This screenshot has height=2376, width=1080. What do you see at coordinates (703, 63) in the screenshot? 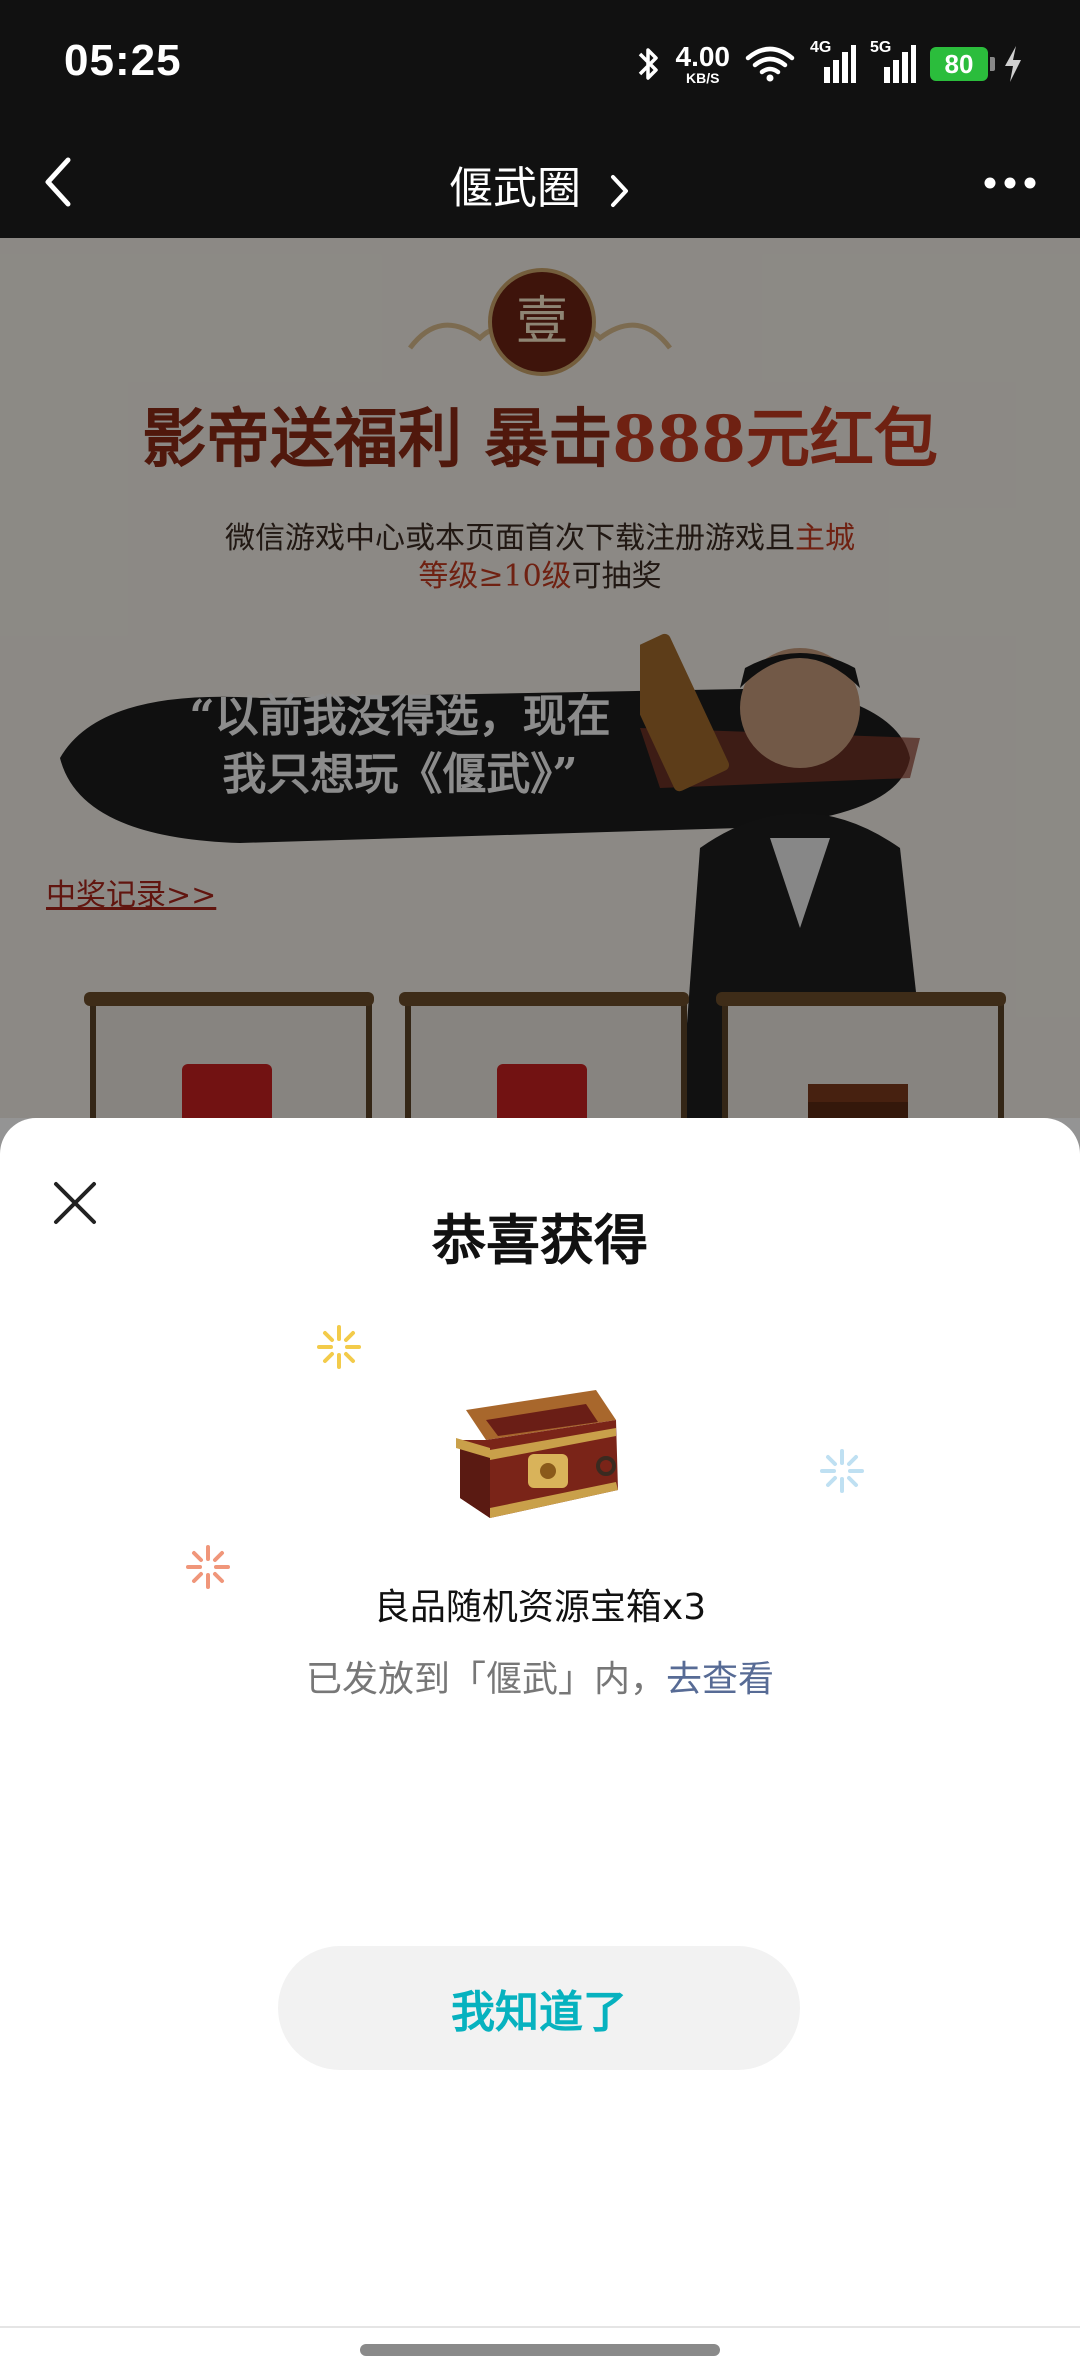
I see `network-speed: 4.00 KB/S` at bounding box center [703, 63].